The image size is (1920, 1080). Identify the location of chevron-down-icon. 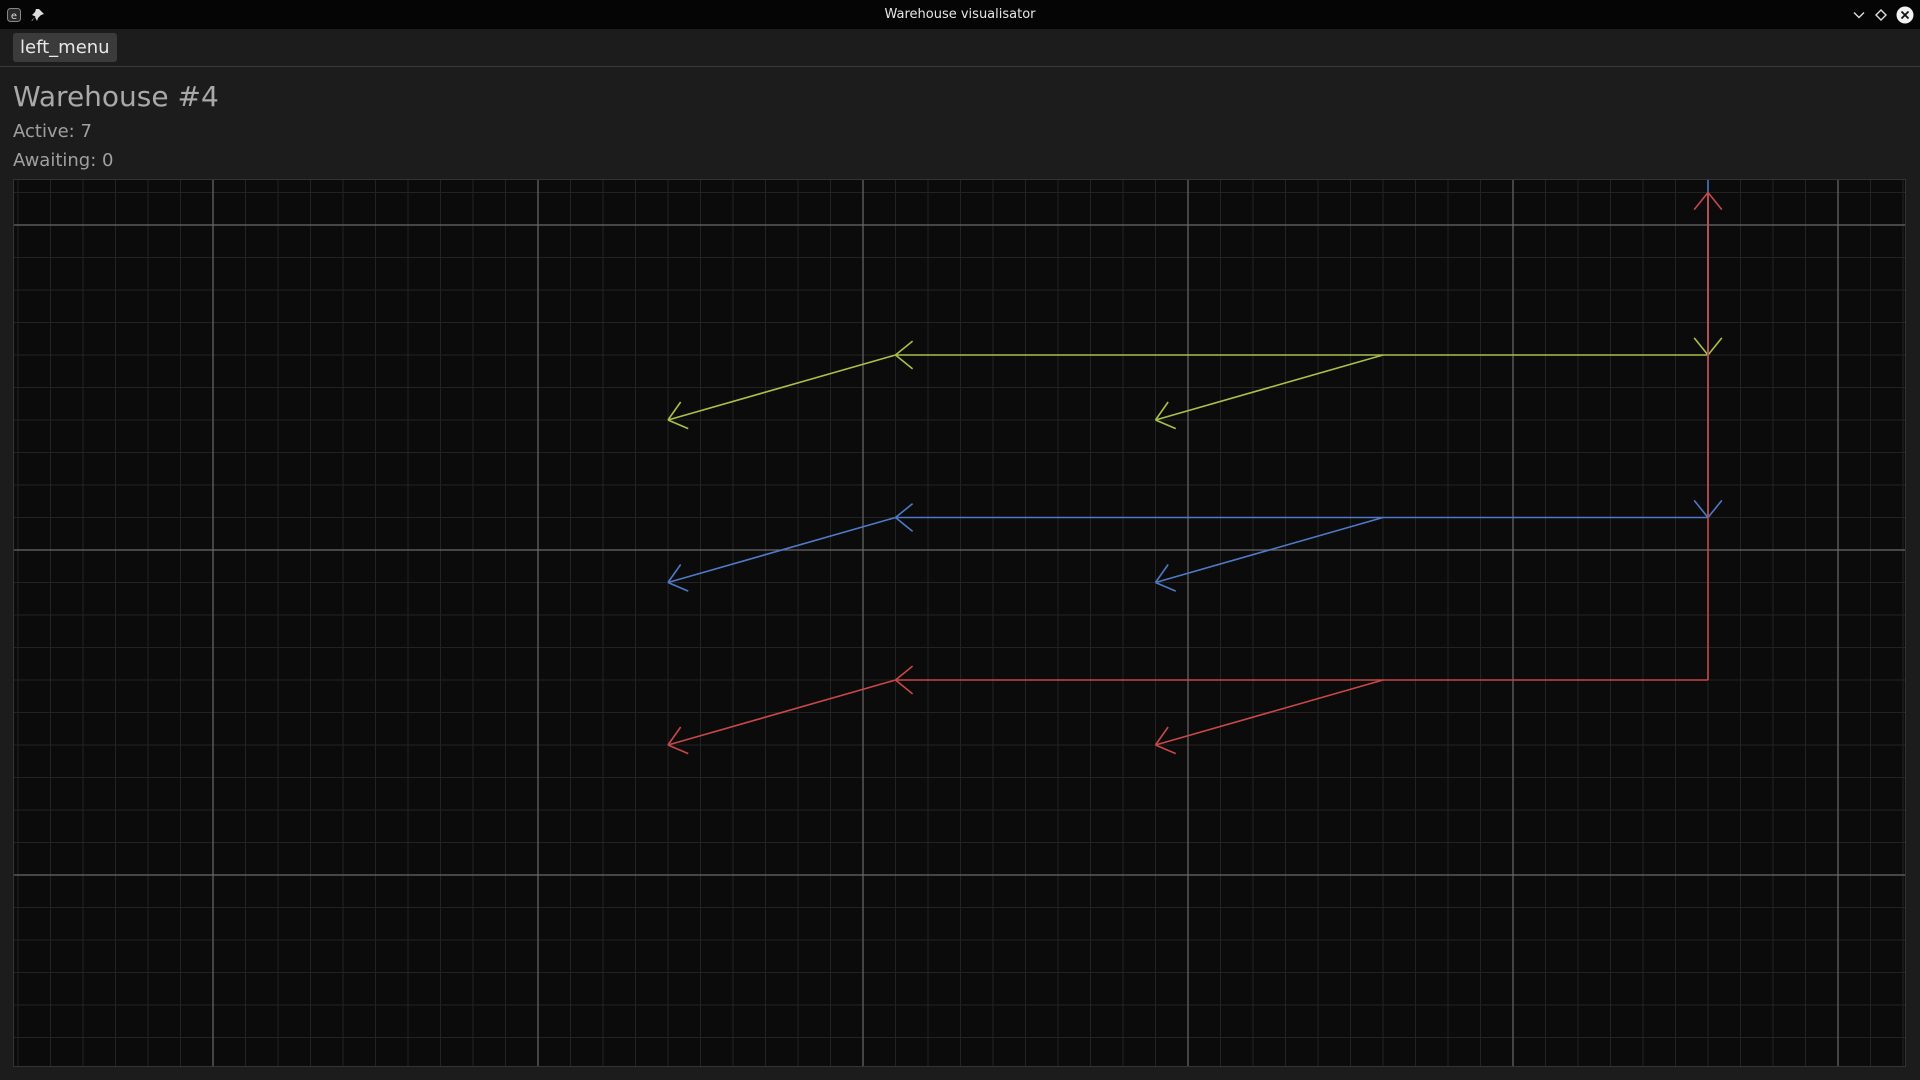
(1859, 14).